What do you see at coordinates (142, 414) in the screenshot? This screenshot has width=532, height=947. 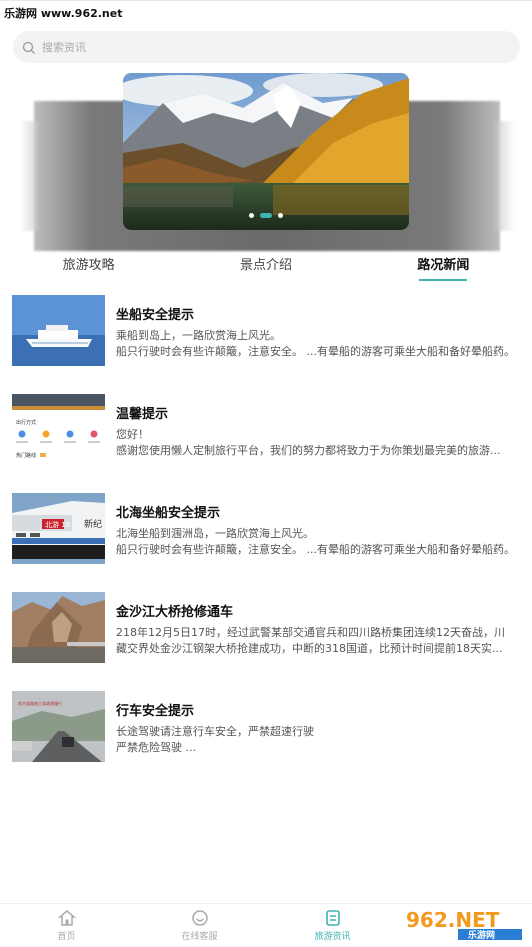 I see `news-title: 温馨提示` at bounding box center [142, 414].